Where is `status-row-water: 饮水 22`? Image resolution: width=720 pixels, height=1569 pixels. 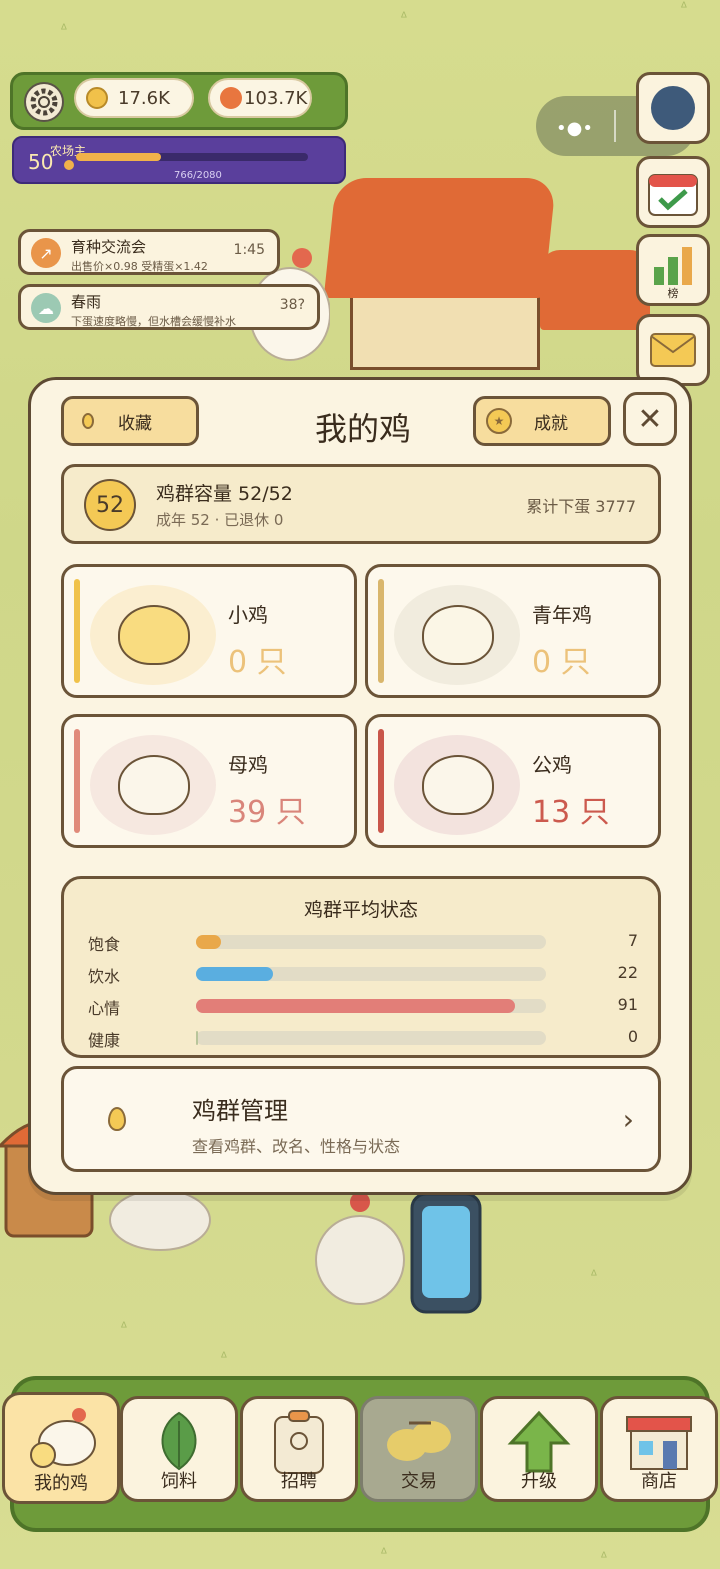
status-row-water: 饮水 22 is located at coordinates (363, 973).